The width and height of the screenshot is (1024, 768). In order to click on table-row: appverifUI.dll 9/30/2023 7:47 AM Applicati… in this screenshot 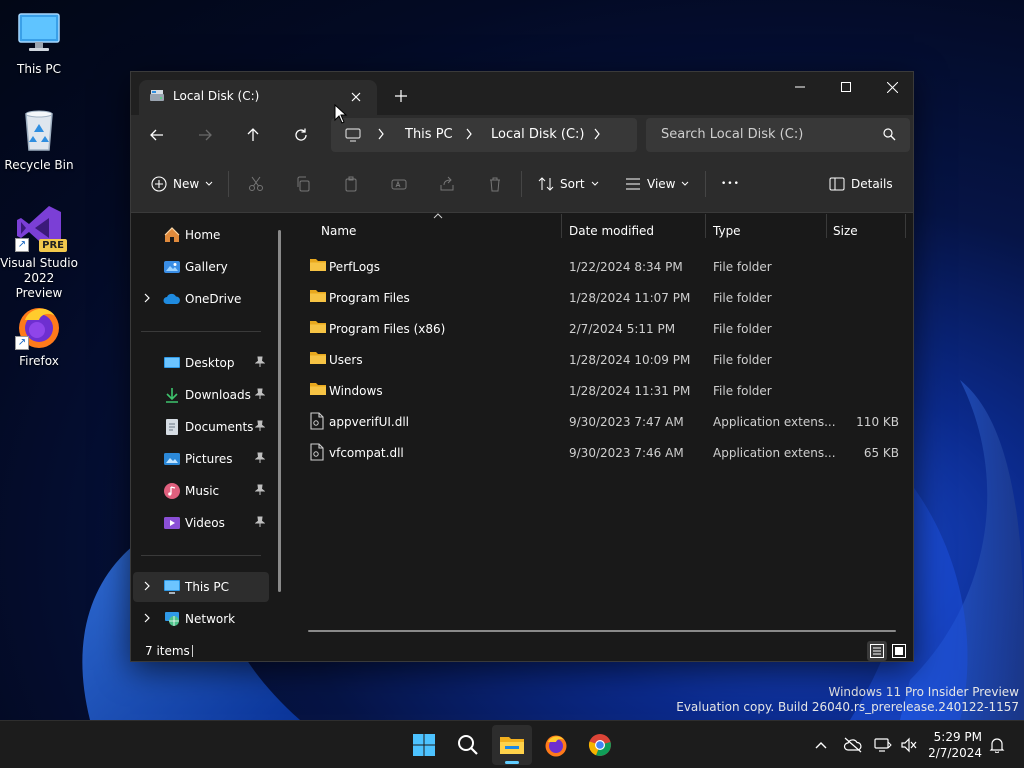, I will do `click(604, 421)`.